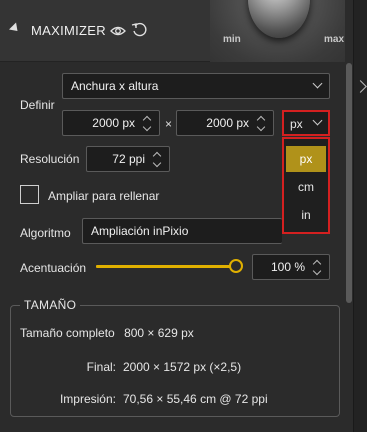 The height and width of the screenshot is (432, 367). What do you see at coordinates (45, 233) in the screenshot?
I see `algoritmo-label: Algoritmo` at bounding box center [45, 233].